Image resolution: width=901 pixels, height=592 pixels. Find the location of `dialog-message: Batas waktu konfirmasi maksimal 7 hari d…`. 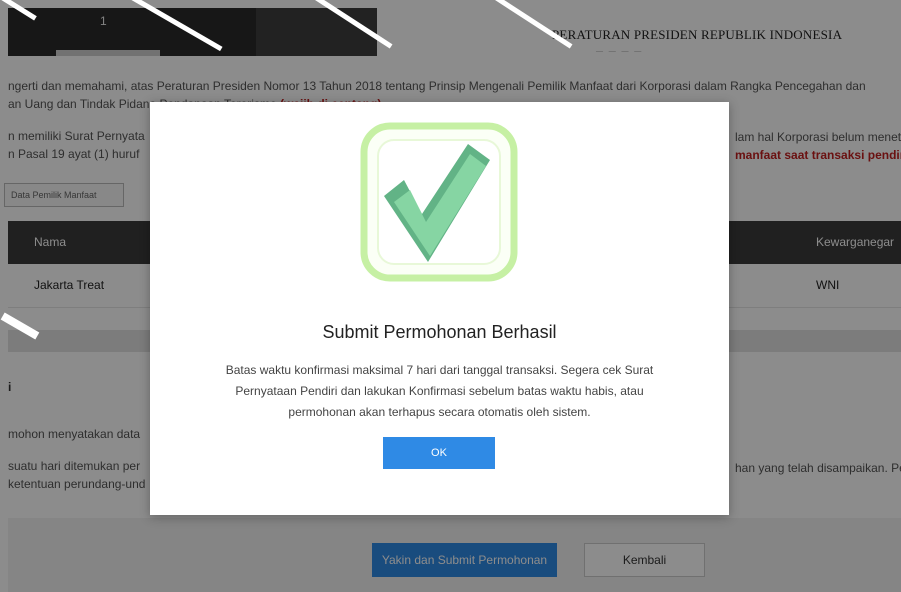

dialog-message: Batas waktu konfirmasi maksimal 7 hari d… is located at coordinates (439, 391).